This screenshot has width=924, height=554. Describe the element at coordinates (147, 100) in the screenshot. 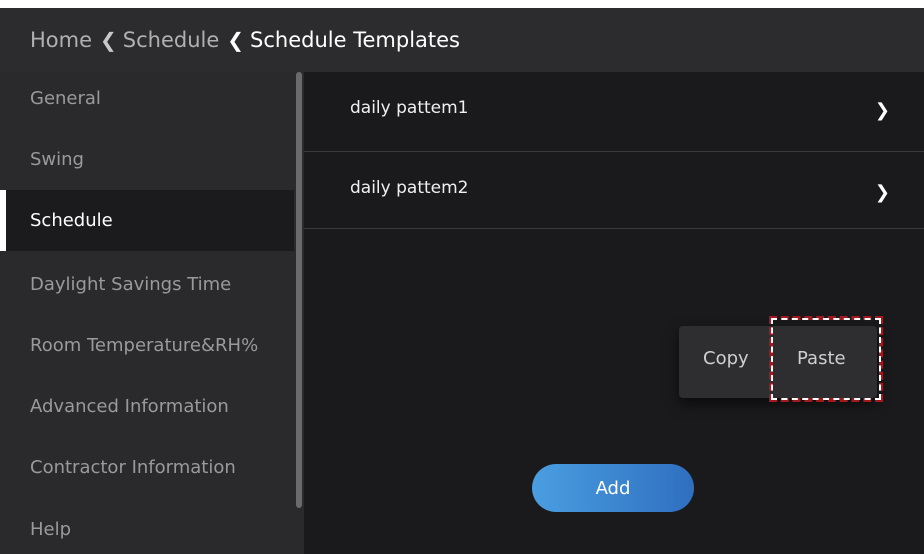

I see `sidebar-item-general: General` at that location.